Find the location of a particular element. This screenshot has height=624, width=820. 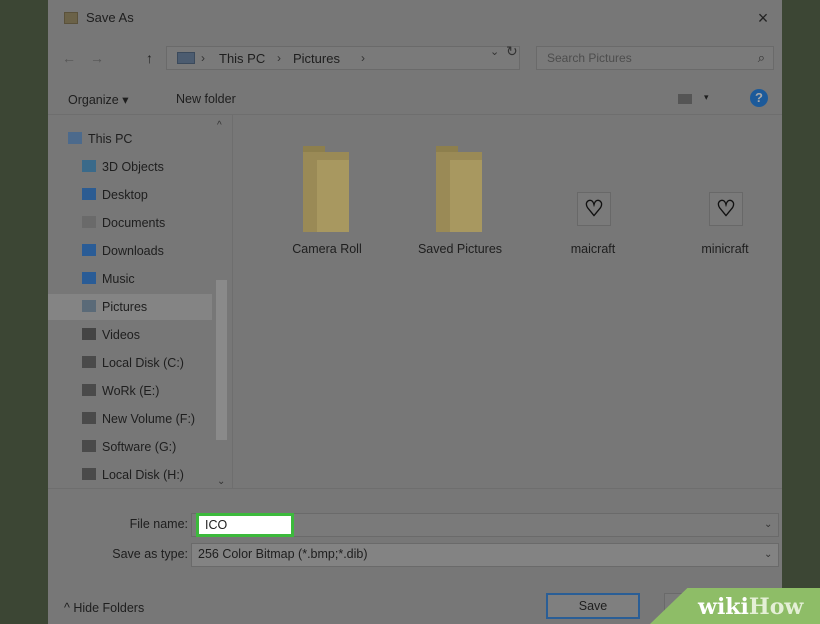

scroll-thumb is located at coordinates (221, 360).